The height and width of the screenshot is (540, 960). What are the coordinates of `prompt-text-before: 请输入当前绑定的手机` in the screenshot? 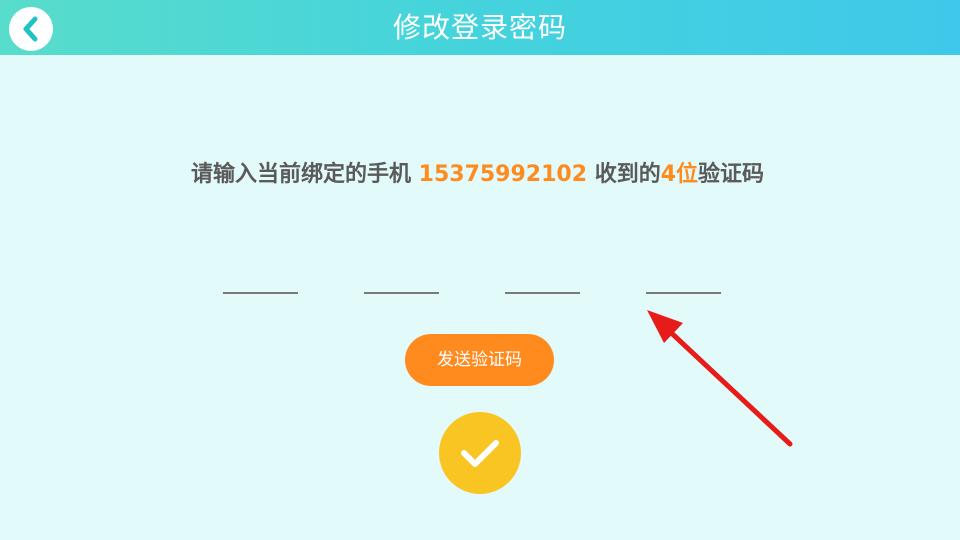 It's located at (304, 174).